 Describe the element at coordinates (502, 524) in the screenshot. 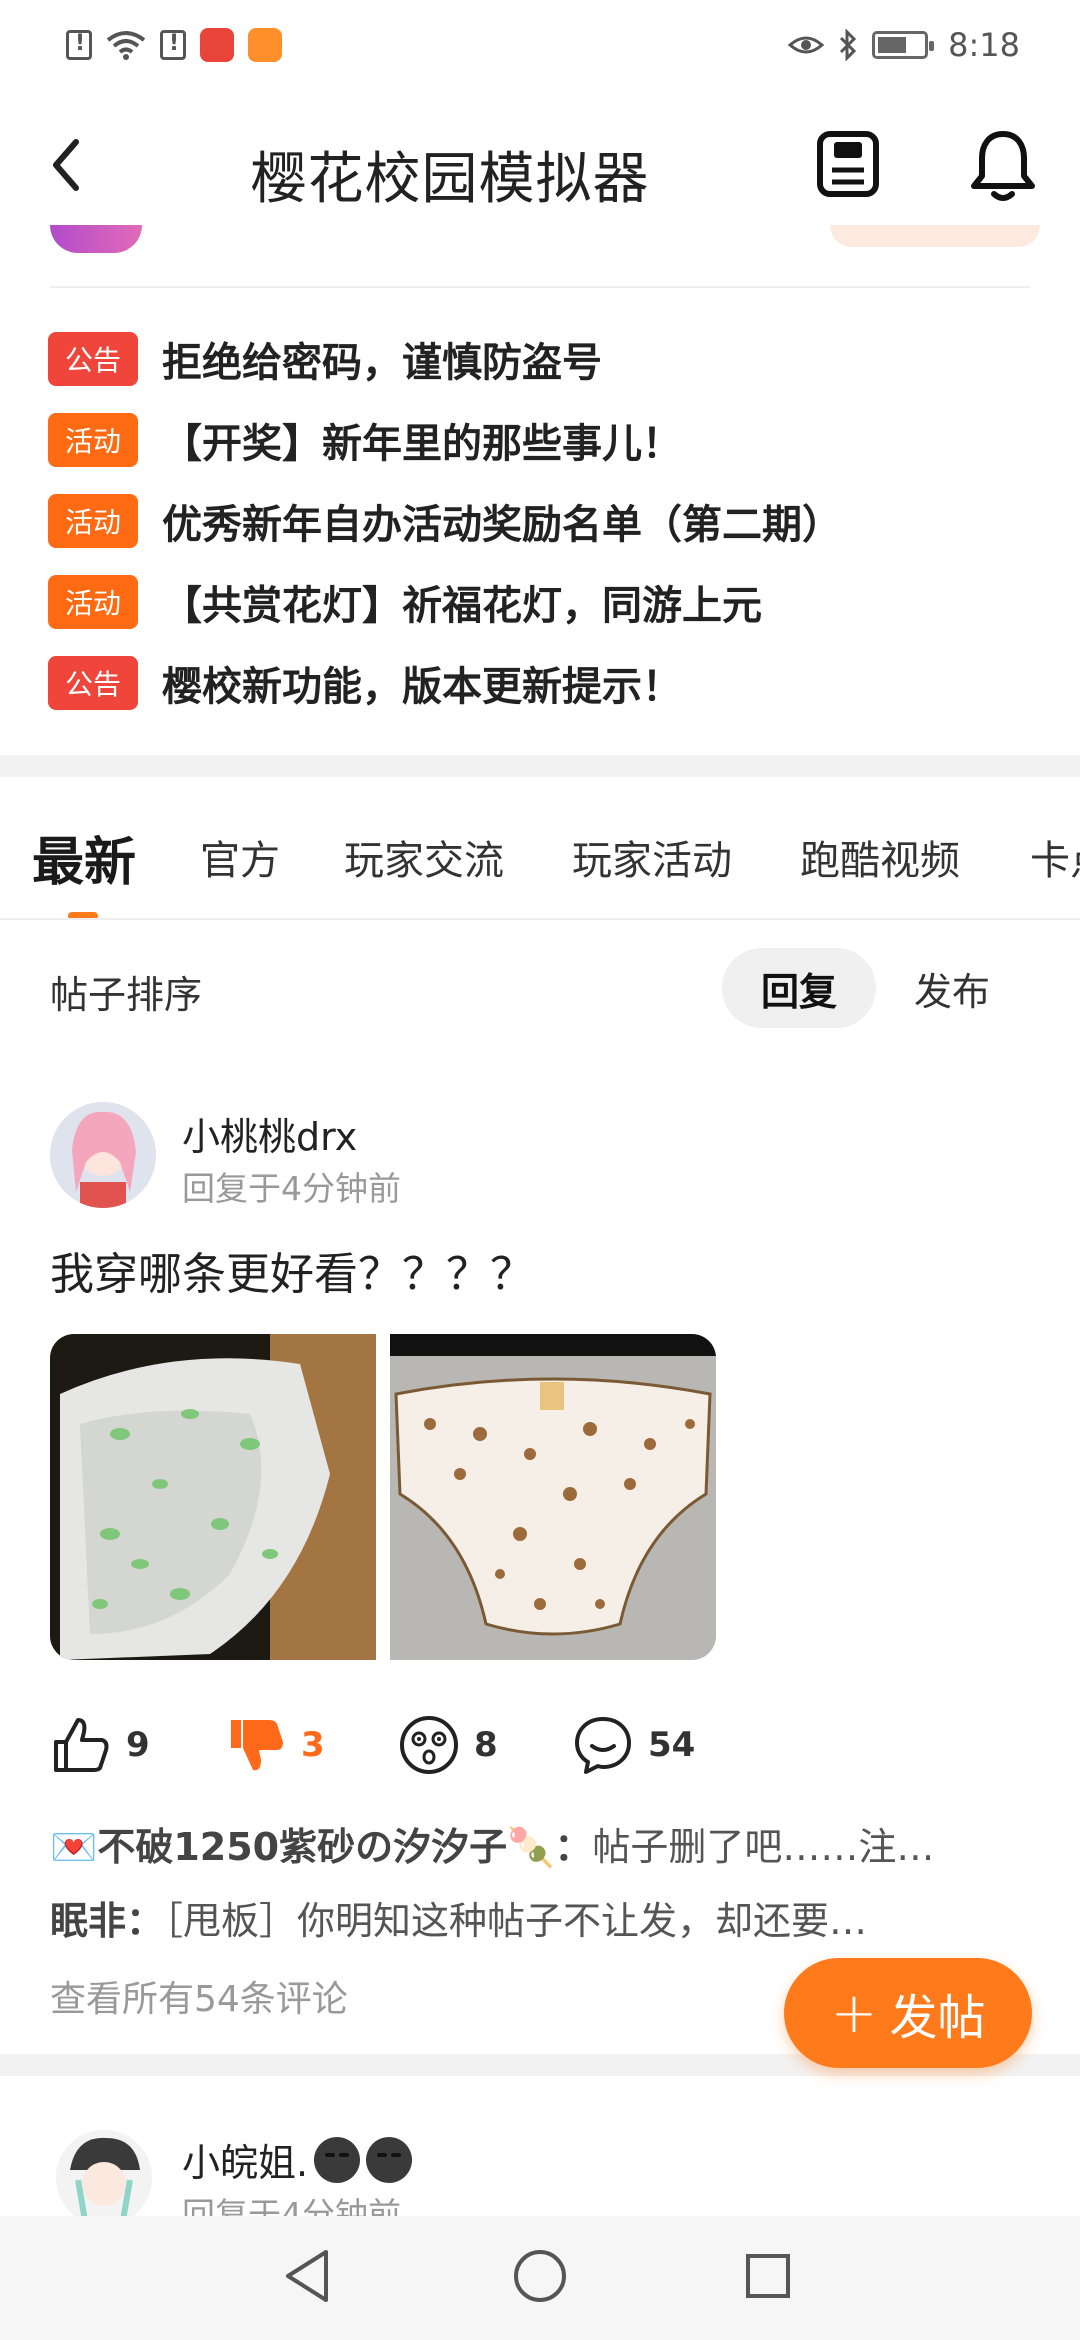

I see `notice-text: 优秀新年自办活动奖励名单（第二期）` at that location.